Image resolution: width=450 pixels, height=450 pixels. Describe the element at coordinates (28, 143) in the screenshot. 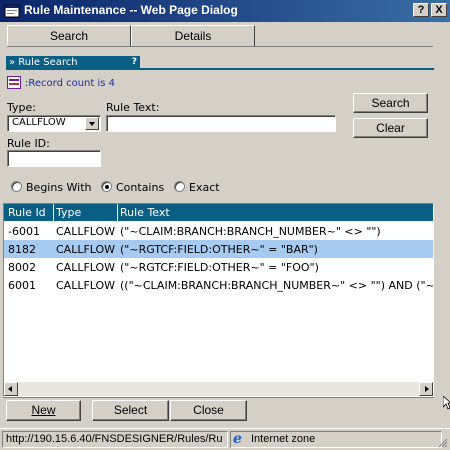

I see `rule-id-label: Rule ID:` at that location.